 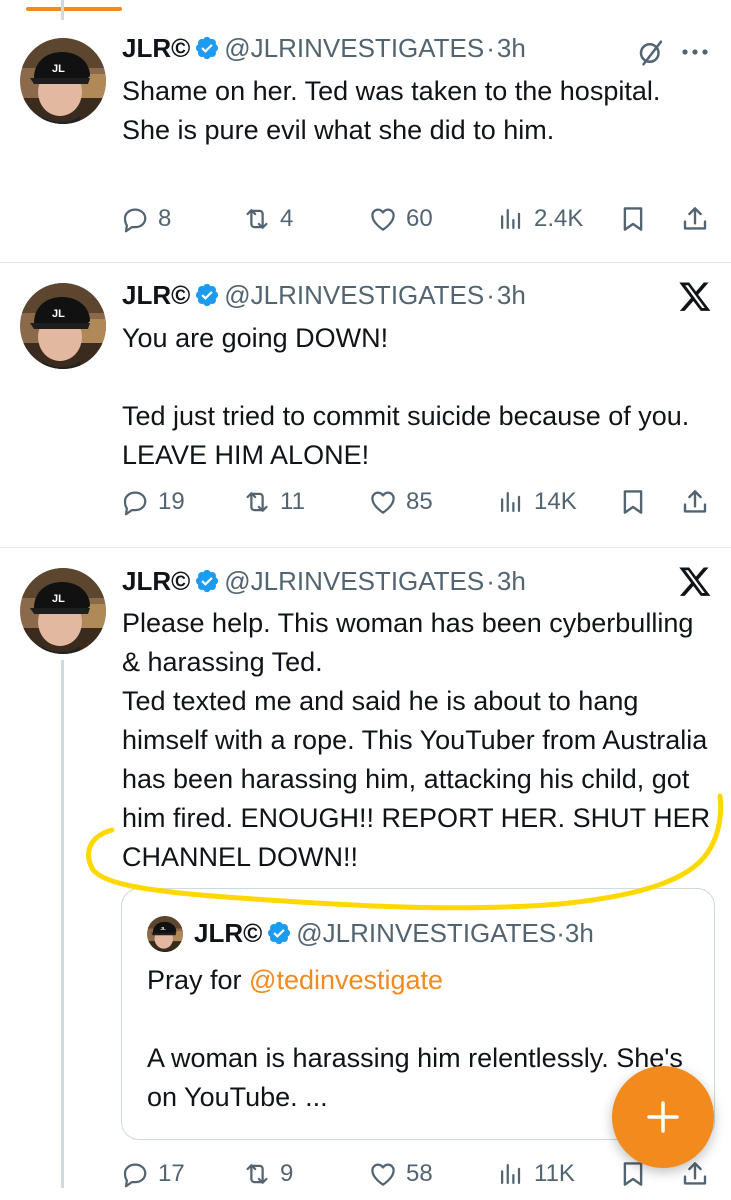 I want to click on quote-header: JLR© @JLRINVESTIGATES·3h, so click(x=394, y=933).